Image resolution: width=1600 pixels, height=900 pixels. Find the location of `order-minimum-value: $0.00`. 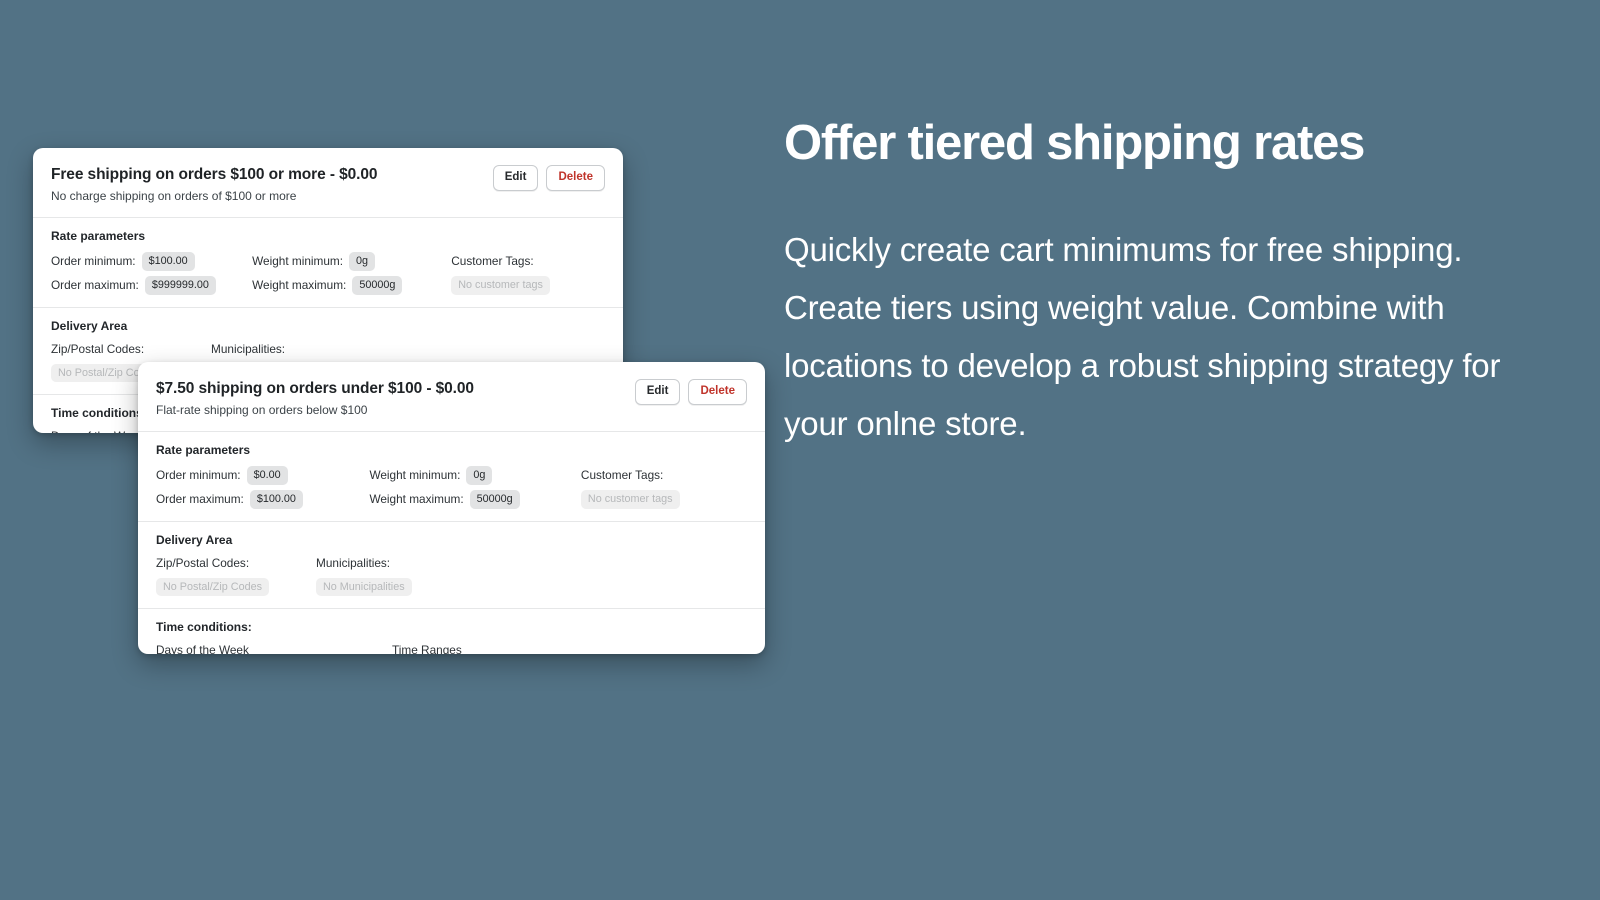

order-minimum-value: $0.00 is located at coordinates (267, 475).